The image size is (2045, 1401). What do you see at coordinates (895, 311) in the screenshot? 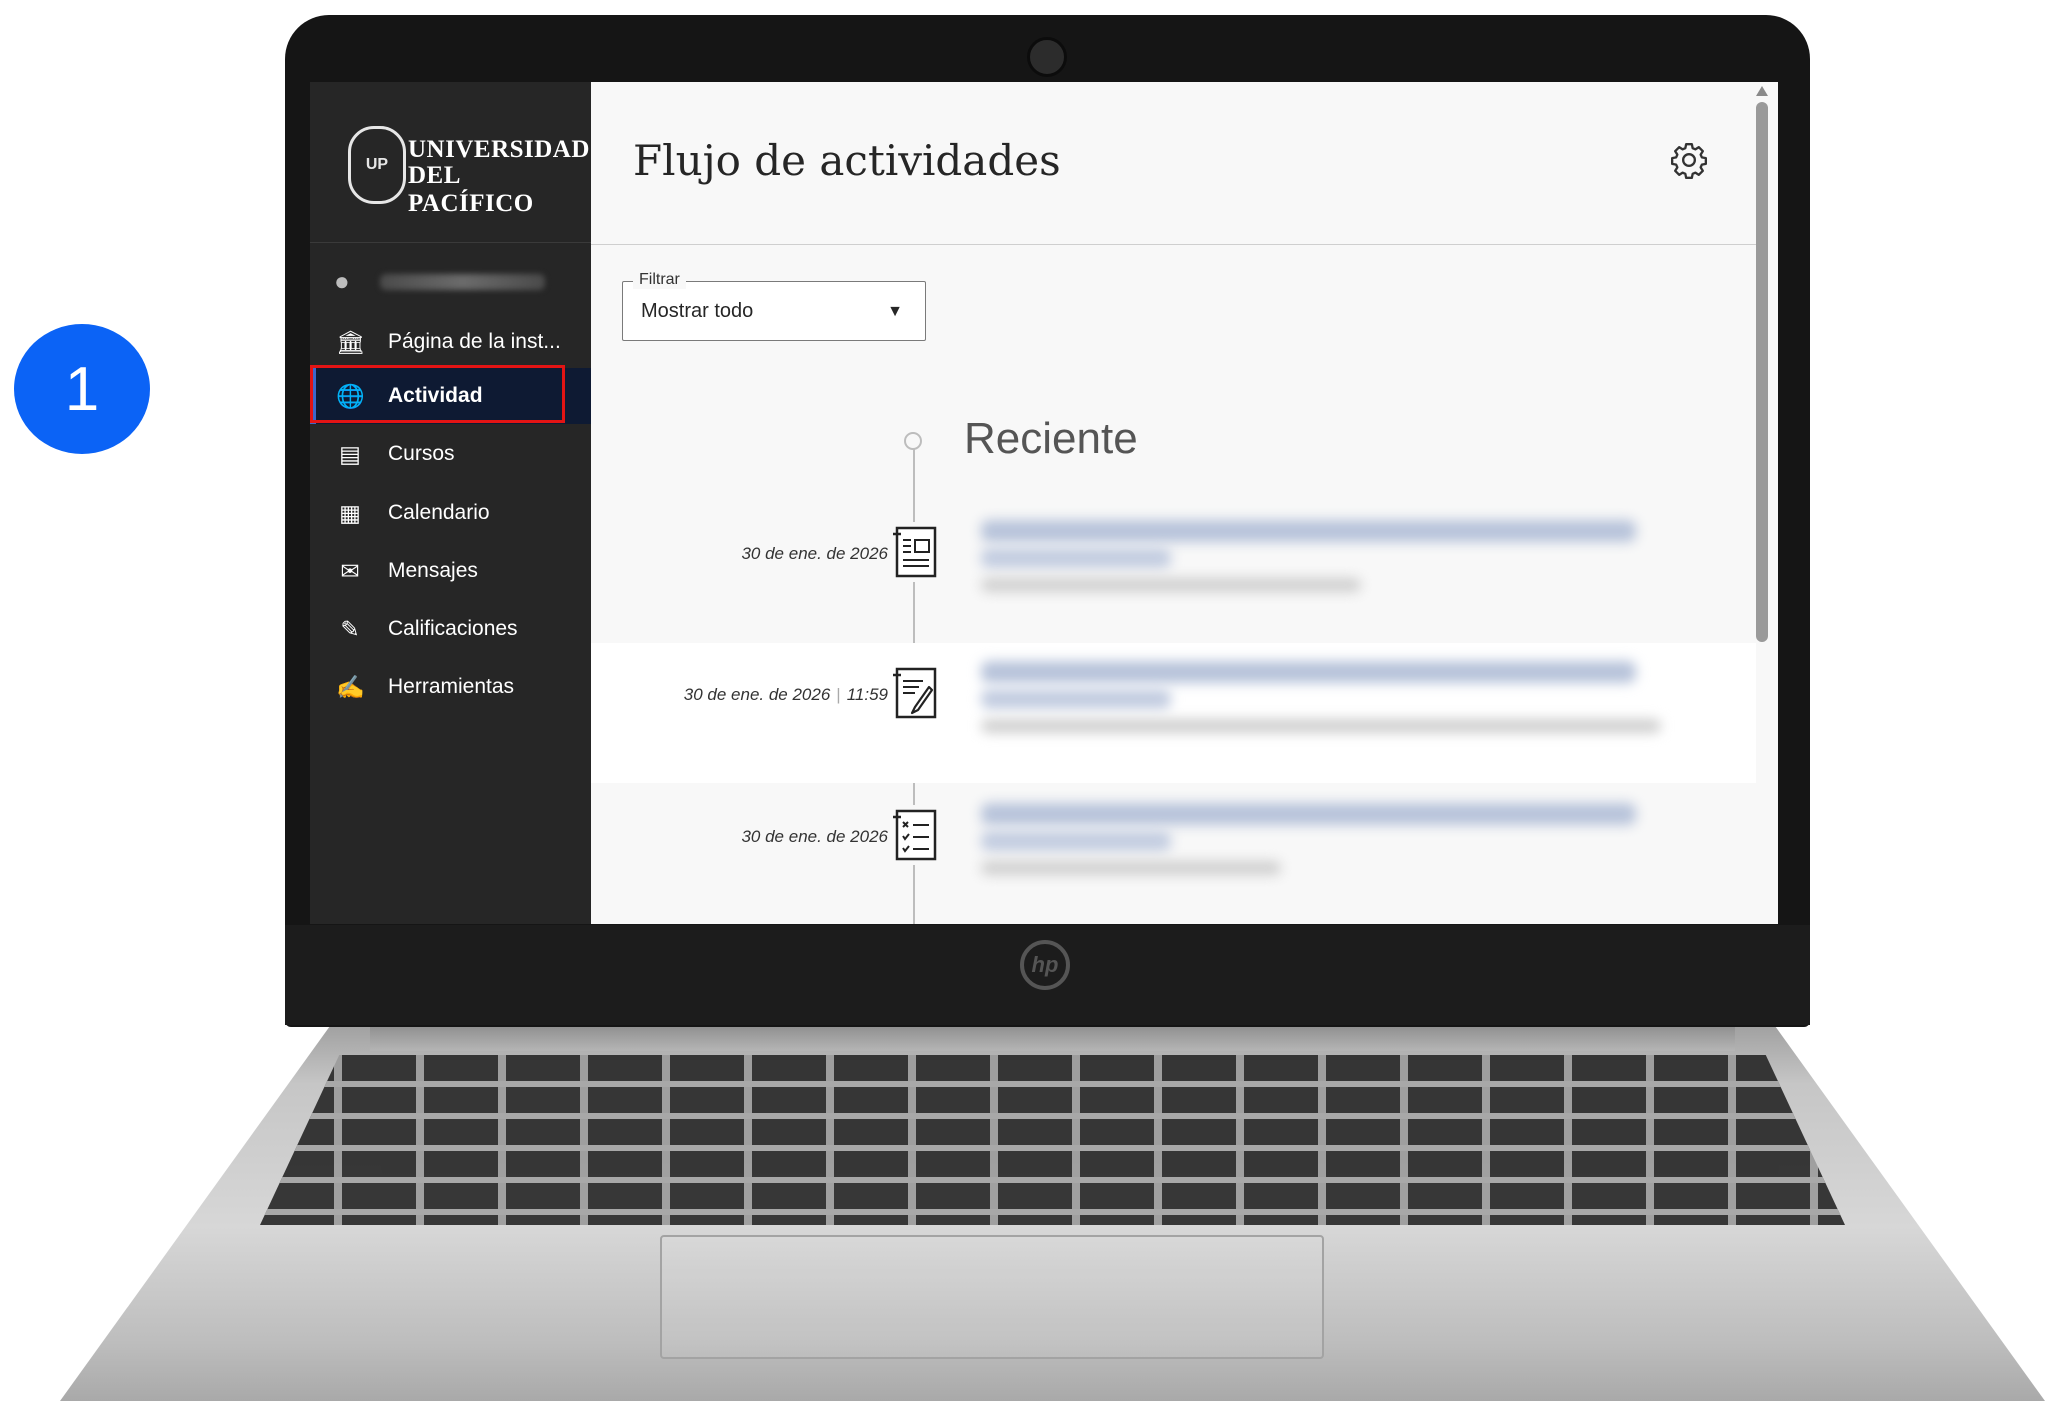
I see `chevron-down-icon: ▼` at bounding box center [895, 311].